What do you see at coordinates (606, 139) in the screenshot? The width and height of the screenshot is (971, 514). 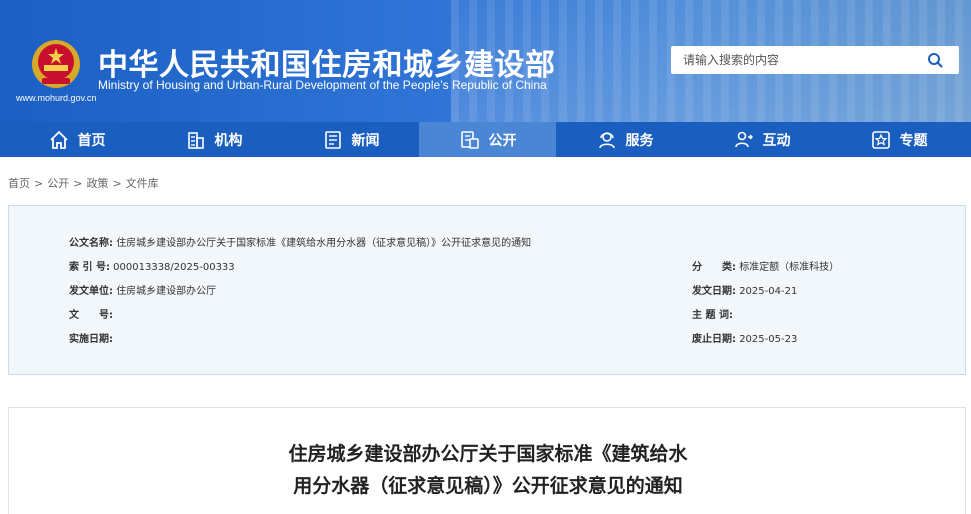 I see `service-icon` at bounding box center [606, 139].